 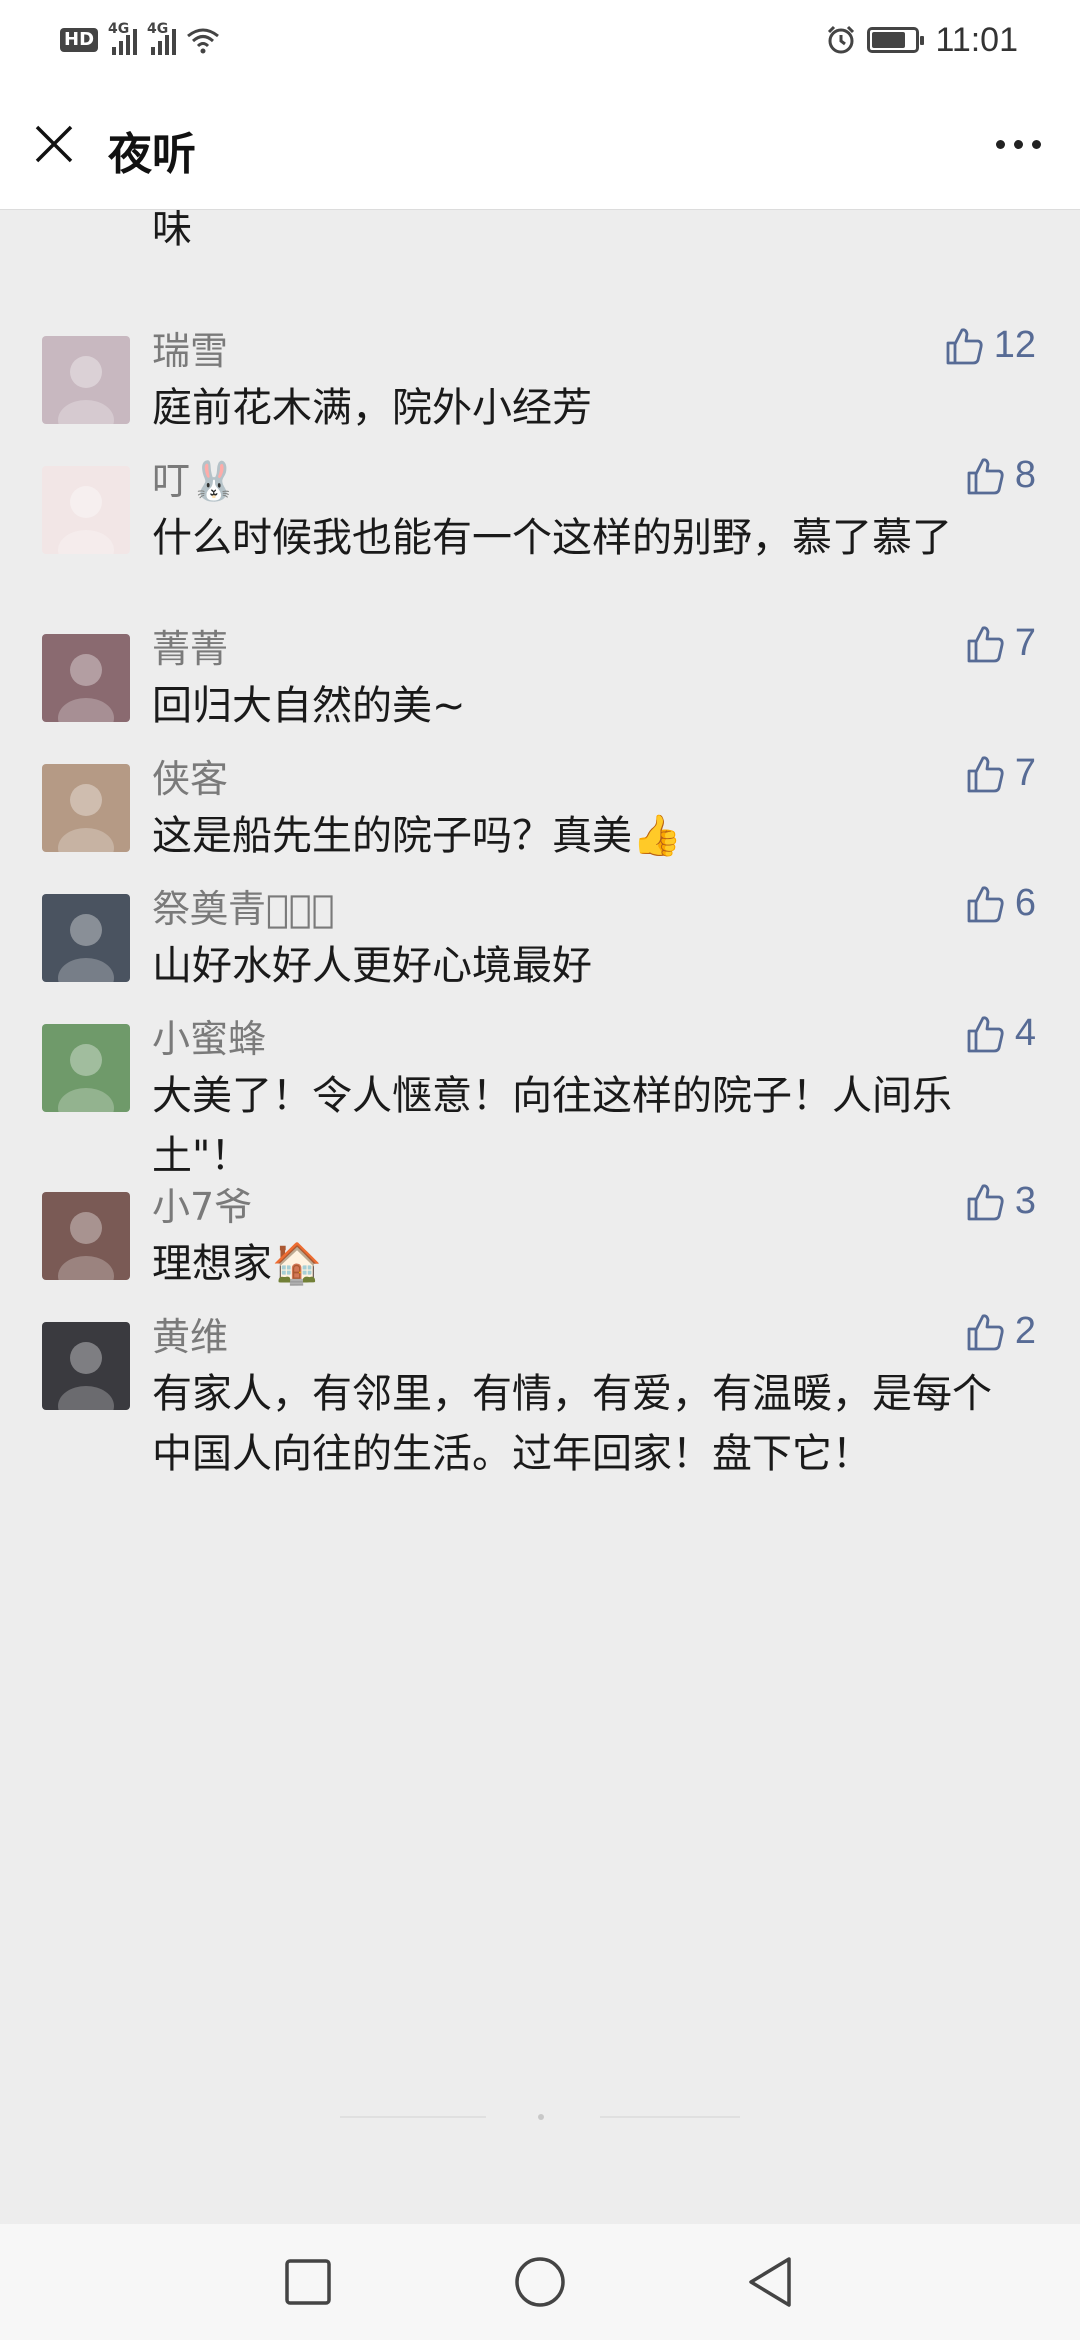 What do you see at coordinates (190, 775) in the screenshot?
I see `comment-nickname: 侠客` at bounding box center [190, 775].